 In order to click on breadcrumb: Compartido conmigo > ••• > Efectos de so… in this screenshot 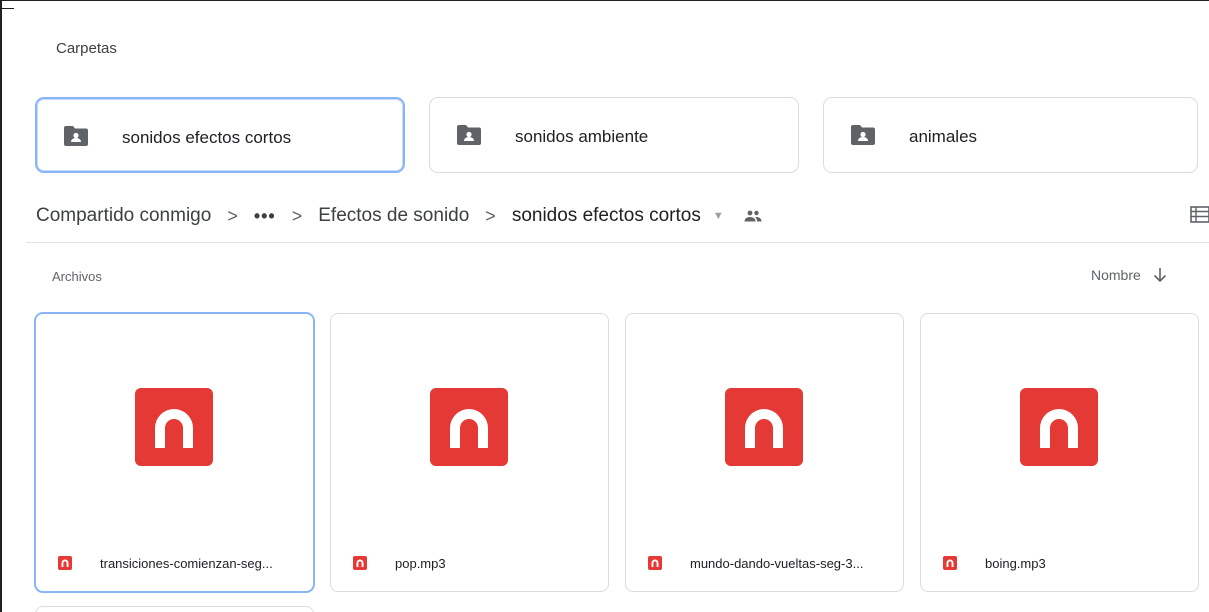, I will do `click(399, 216)`.